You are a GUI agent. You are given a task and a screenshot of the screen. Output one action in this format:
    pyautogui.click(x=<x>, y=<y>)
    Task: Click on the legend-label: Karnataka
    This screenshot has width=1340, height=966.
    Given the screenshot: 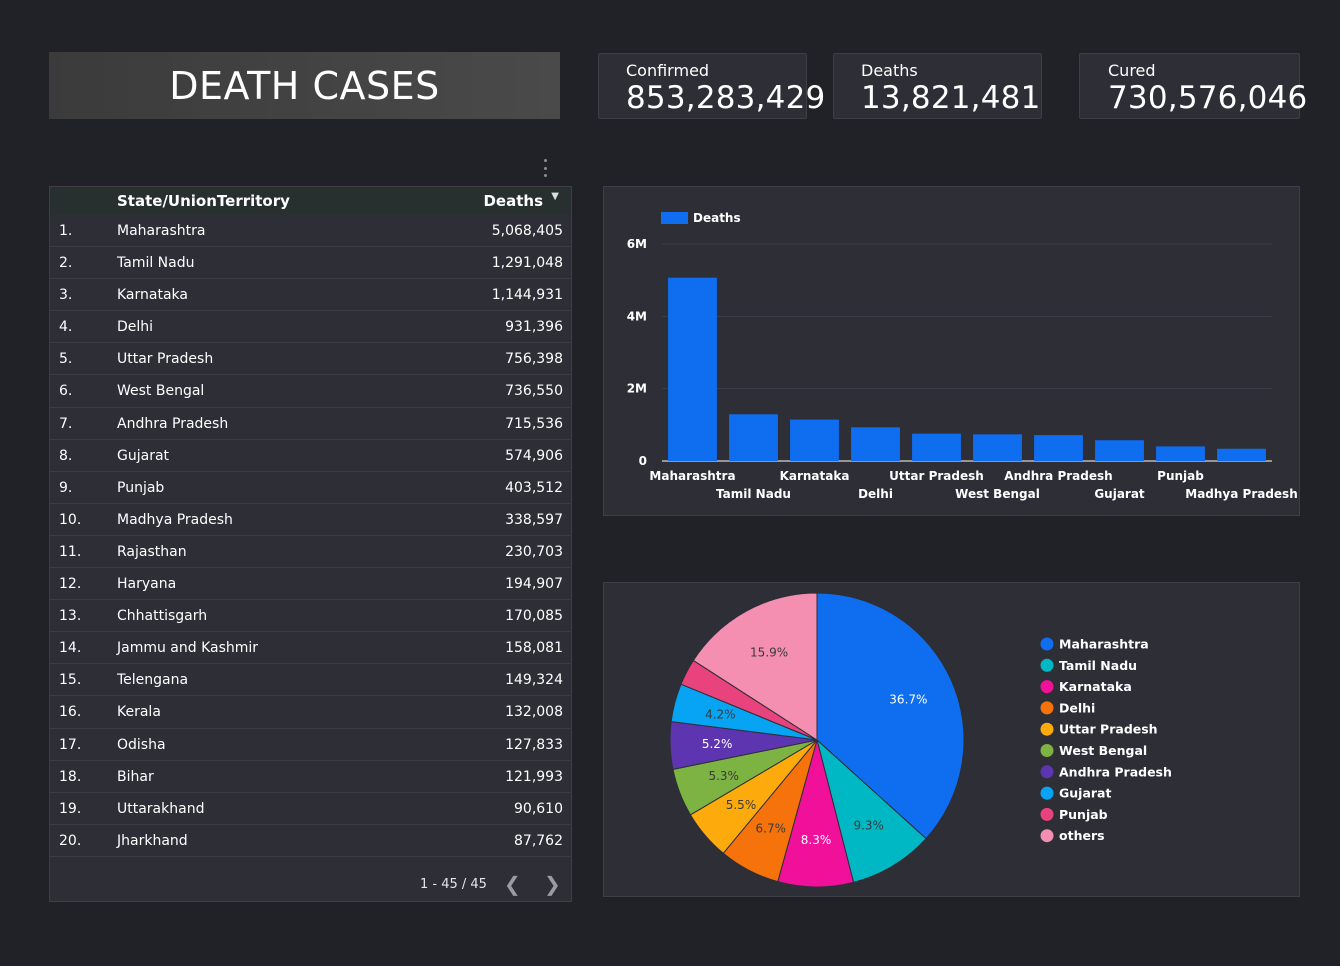 What is the action you would take?
    pyautogui.click(x=1095, y=686)
    